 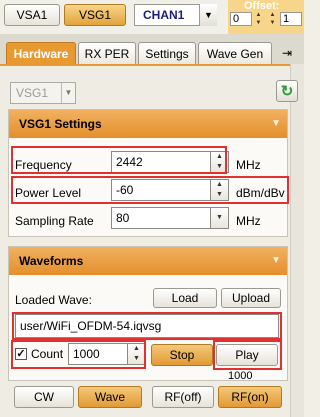 What do you see at coordinates (272, 19) in the screenshot?
I see `offset-right-spinner-icon: ▲ ▼` at bounding box center [272, 19].